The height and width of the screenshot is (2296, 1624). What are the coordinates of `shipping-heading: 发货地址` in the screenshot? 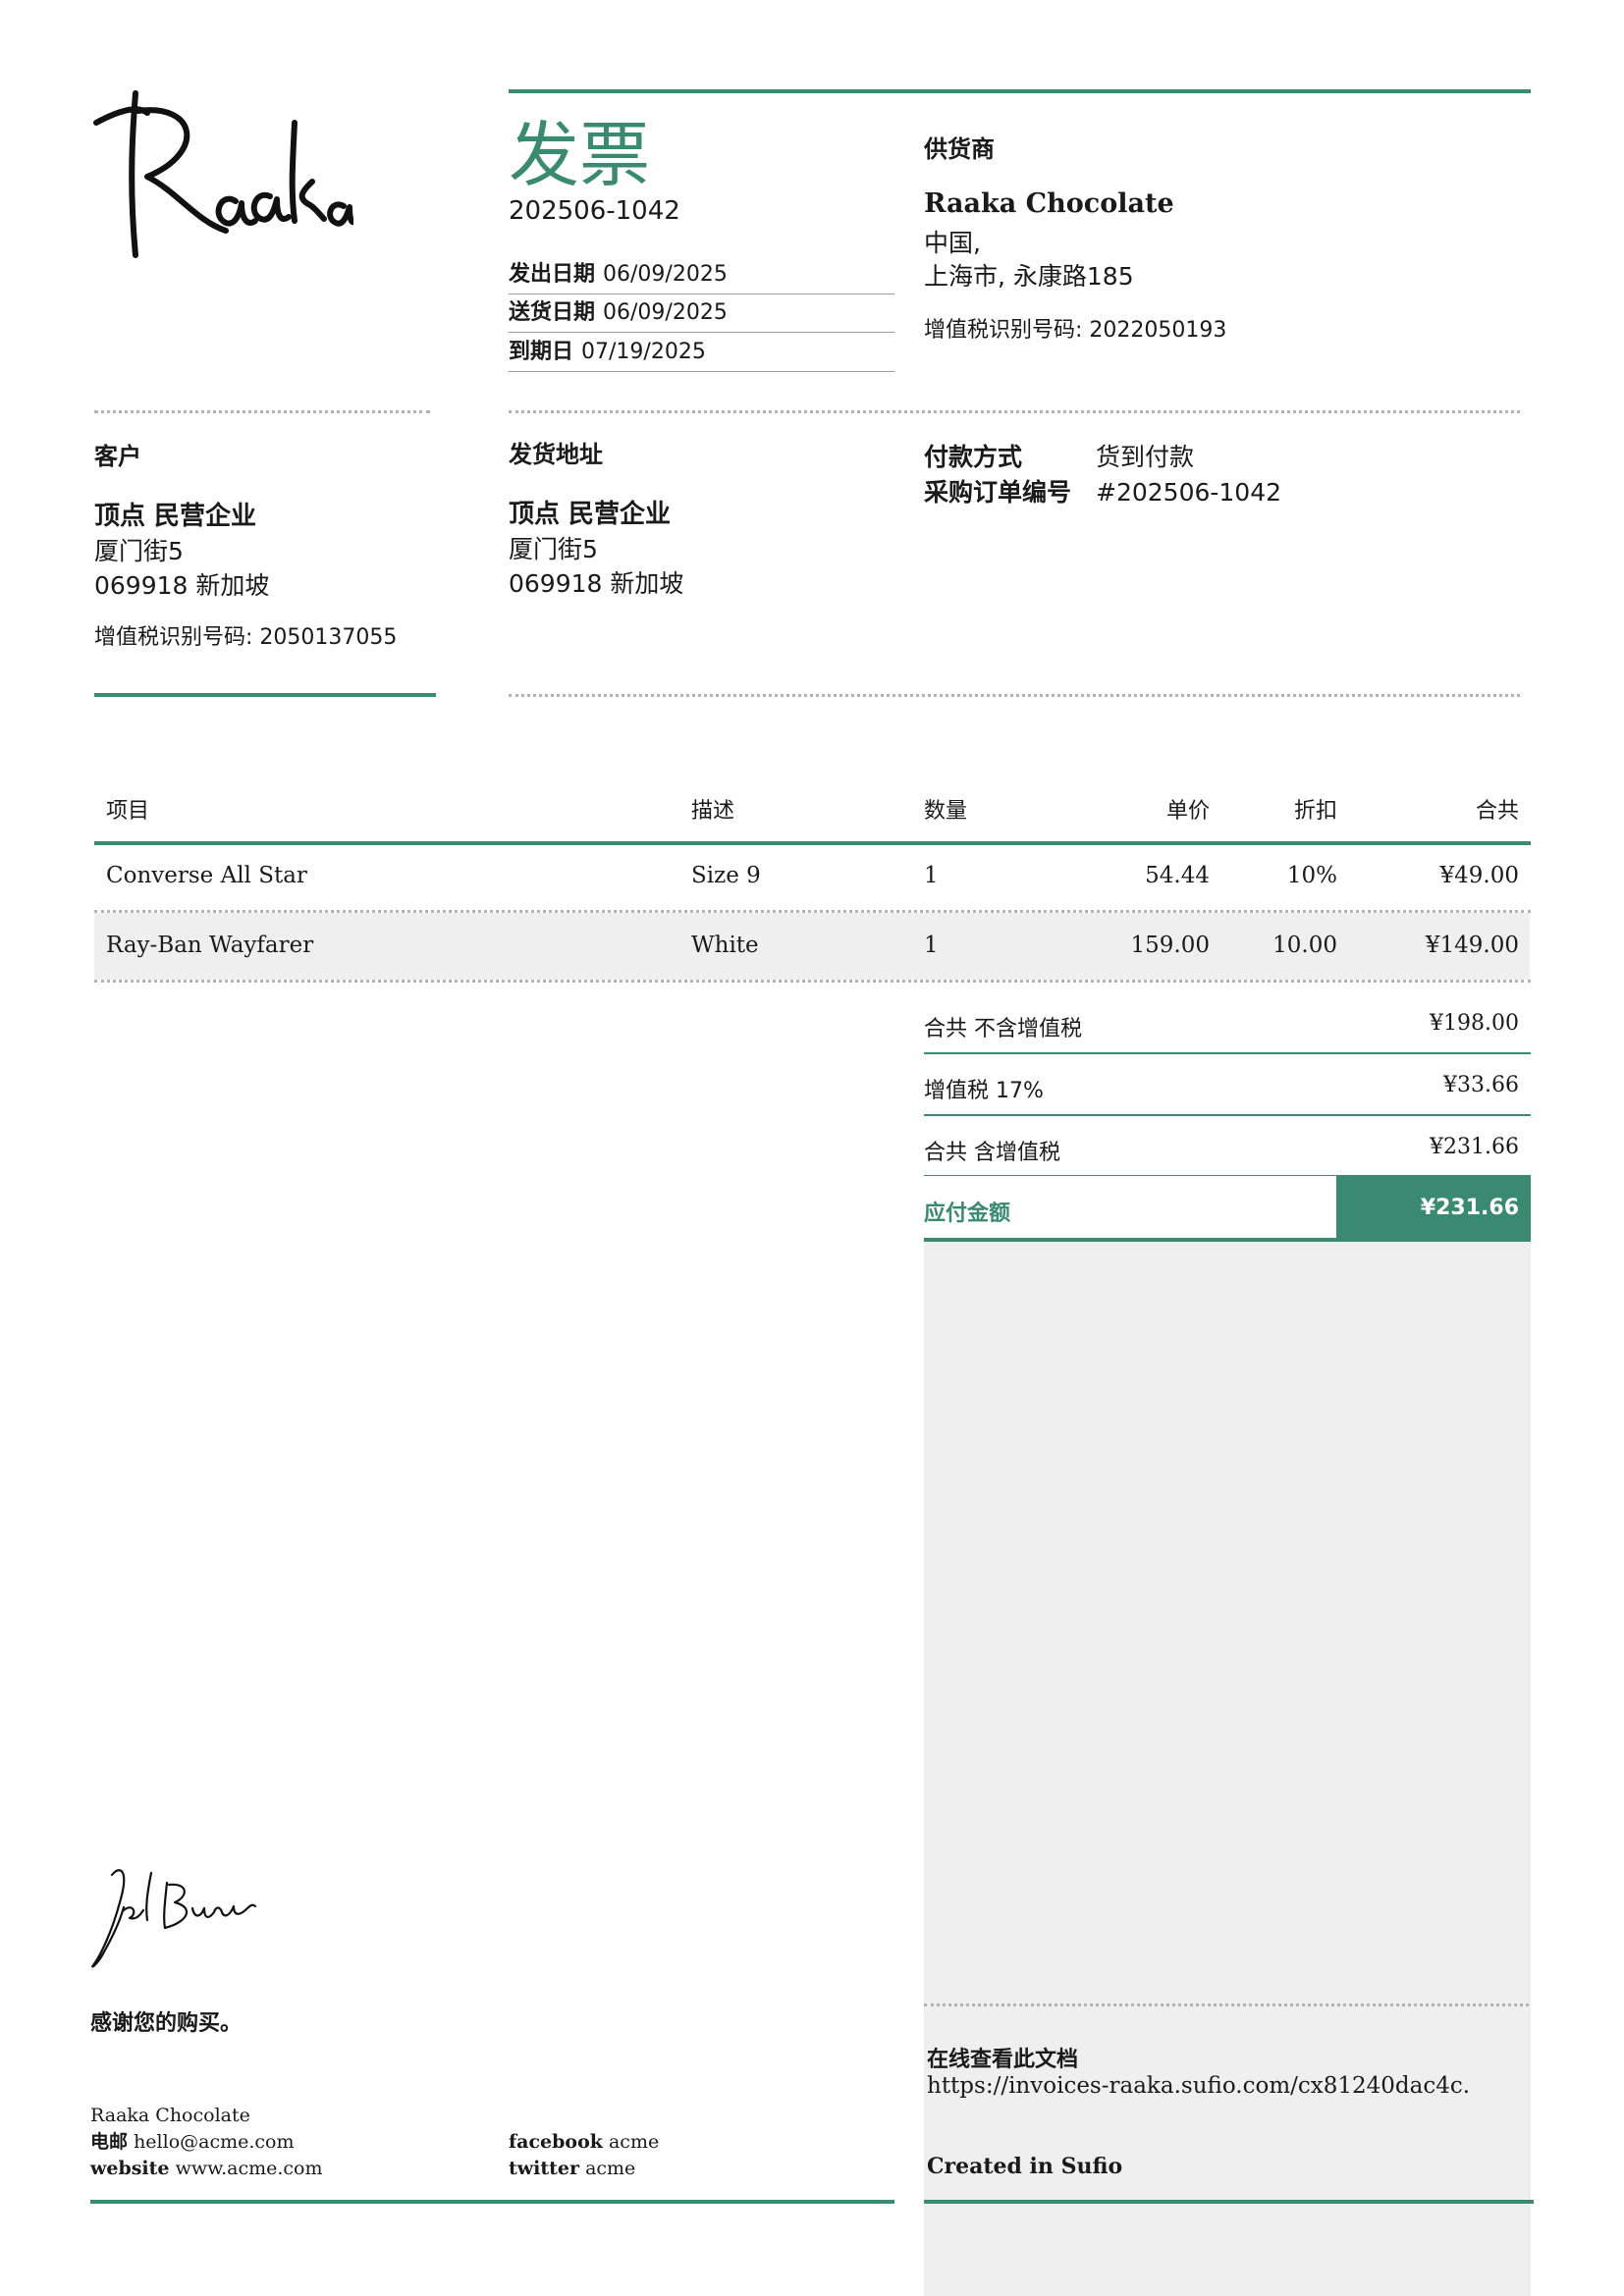 It's located at (556, 454).